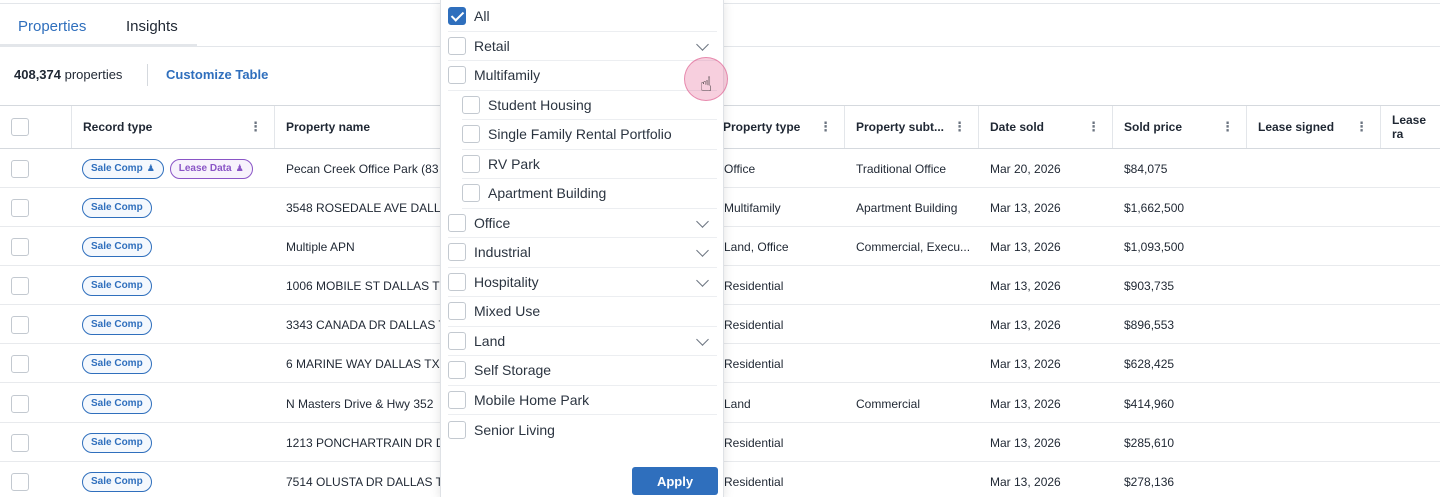  I want to click on filter-option-student-housing: Student Housing, so click(589, 105).